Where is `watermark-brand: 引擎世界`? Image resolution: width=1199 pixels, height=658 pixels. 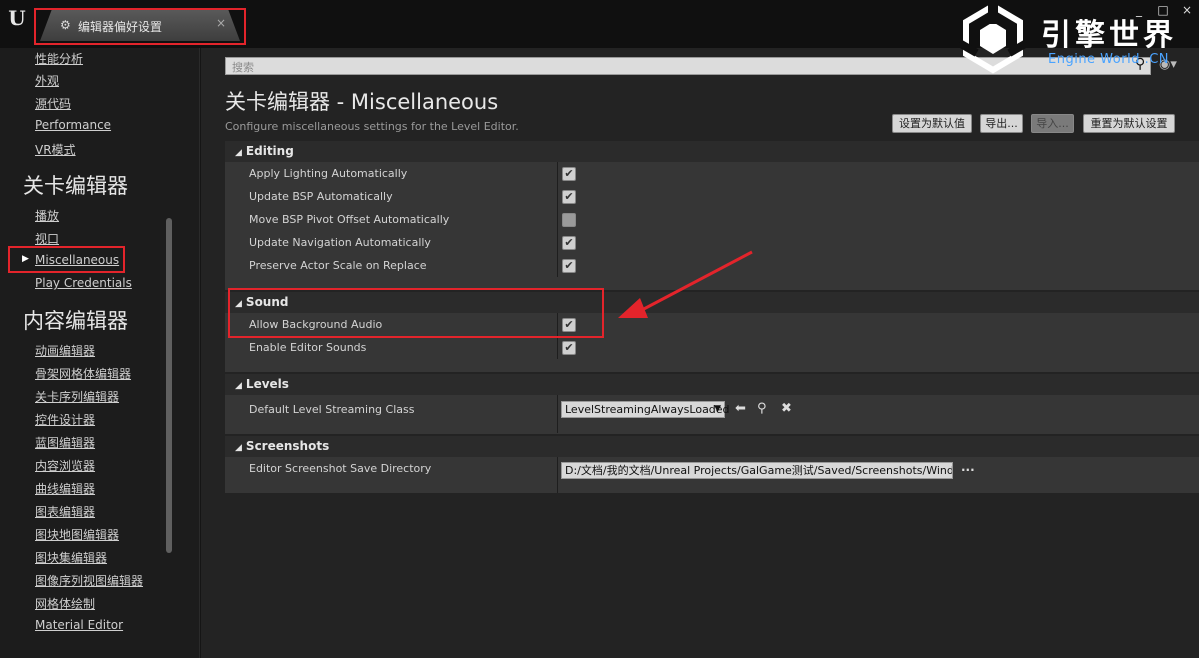 watermark-brand: 引擎世界 is located at coordinates (1109, 35).